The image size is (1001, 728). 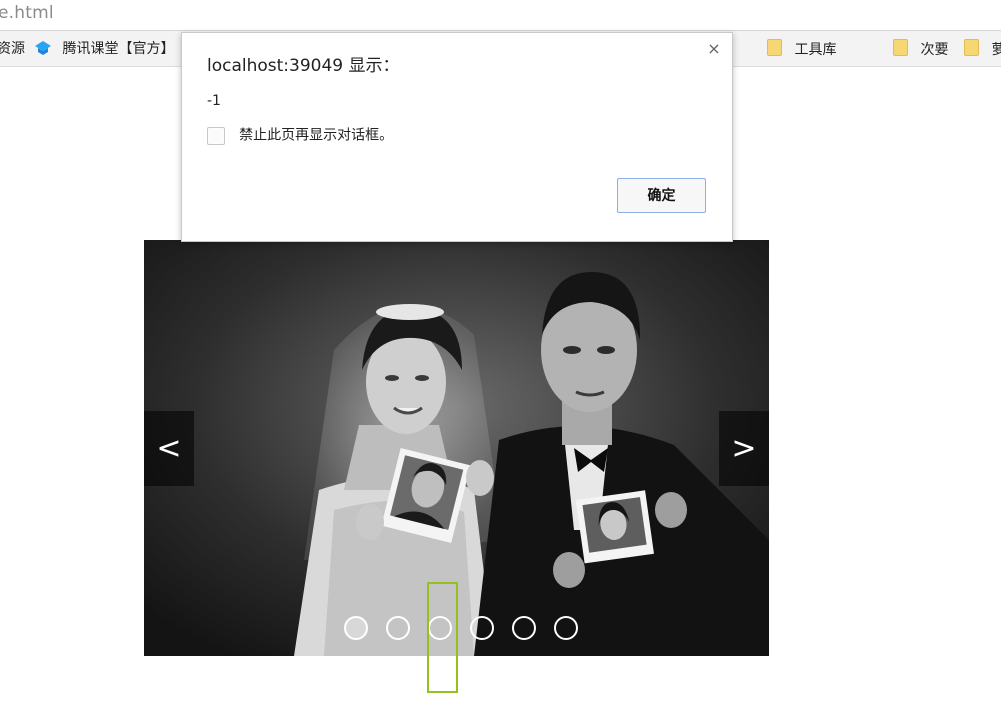 What do you see at coordinates (714, 49) in the screenshot?
I see `close-icon: ×` at bounding box center [714, 49].